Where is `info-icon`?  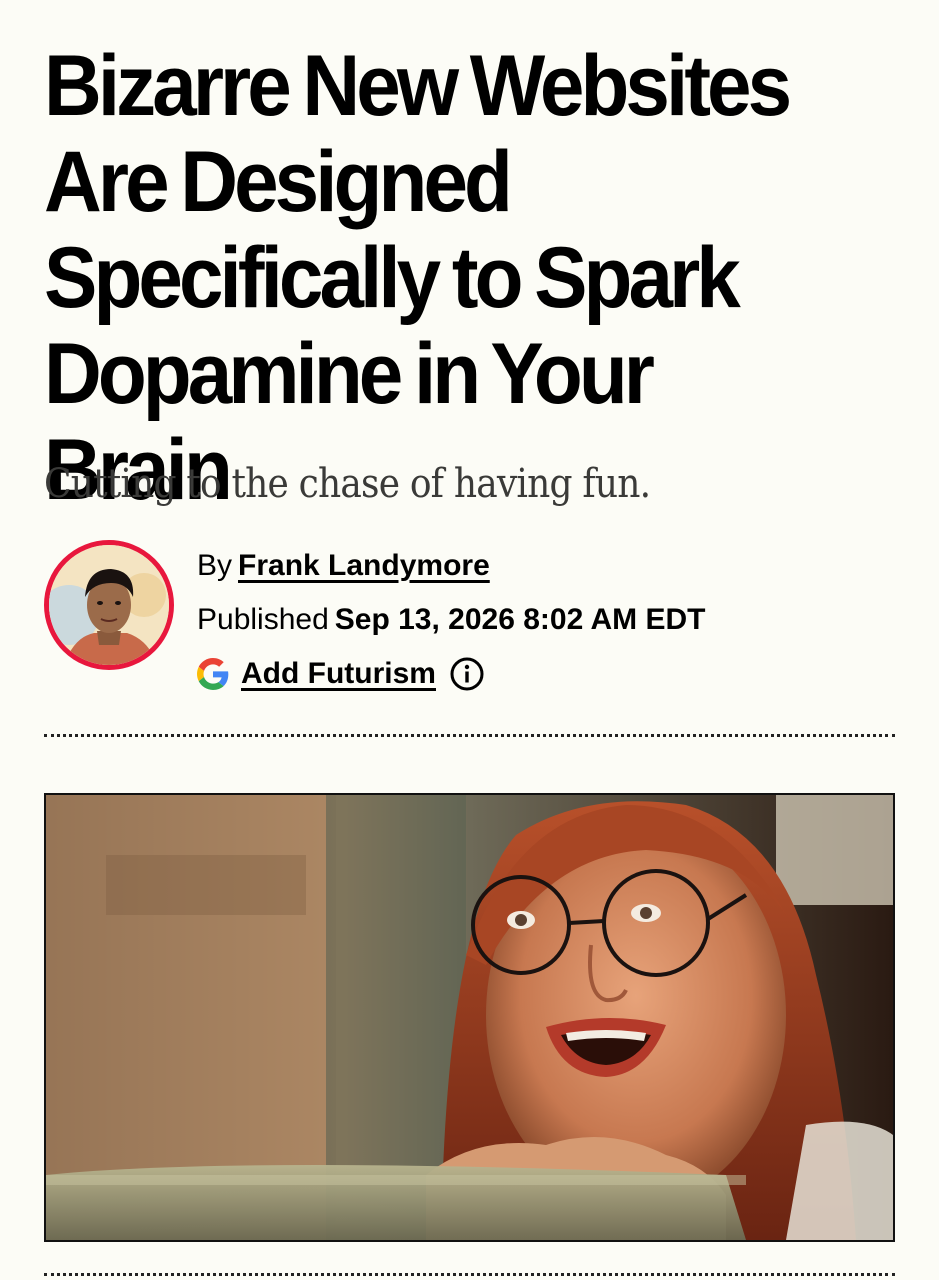 info-icon is located at coordinates (467, 674).